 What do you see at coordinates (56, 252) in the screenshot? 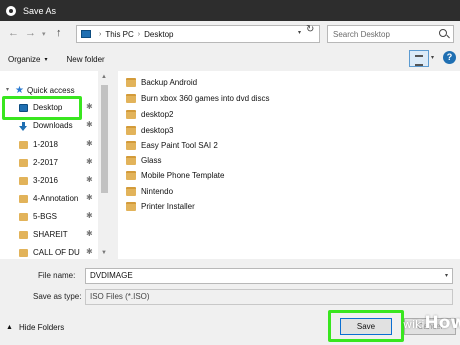
I see `nav-item-label: CALL OF DU` at bounding box center [56, 252].